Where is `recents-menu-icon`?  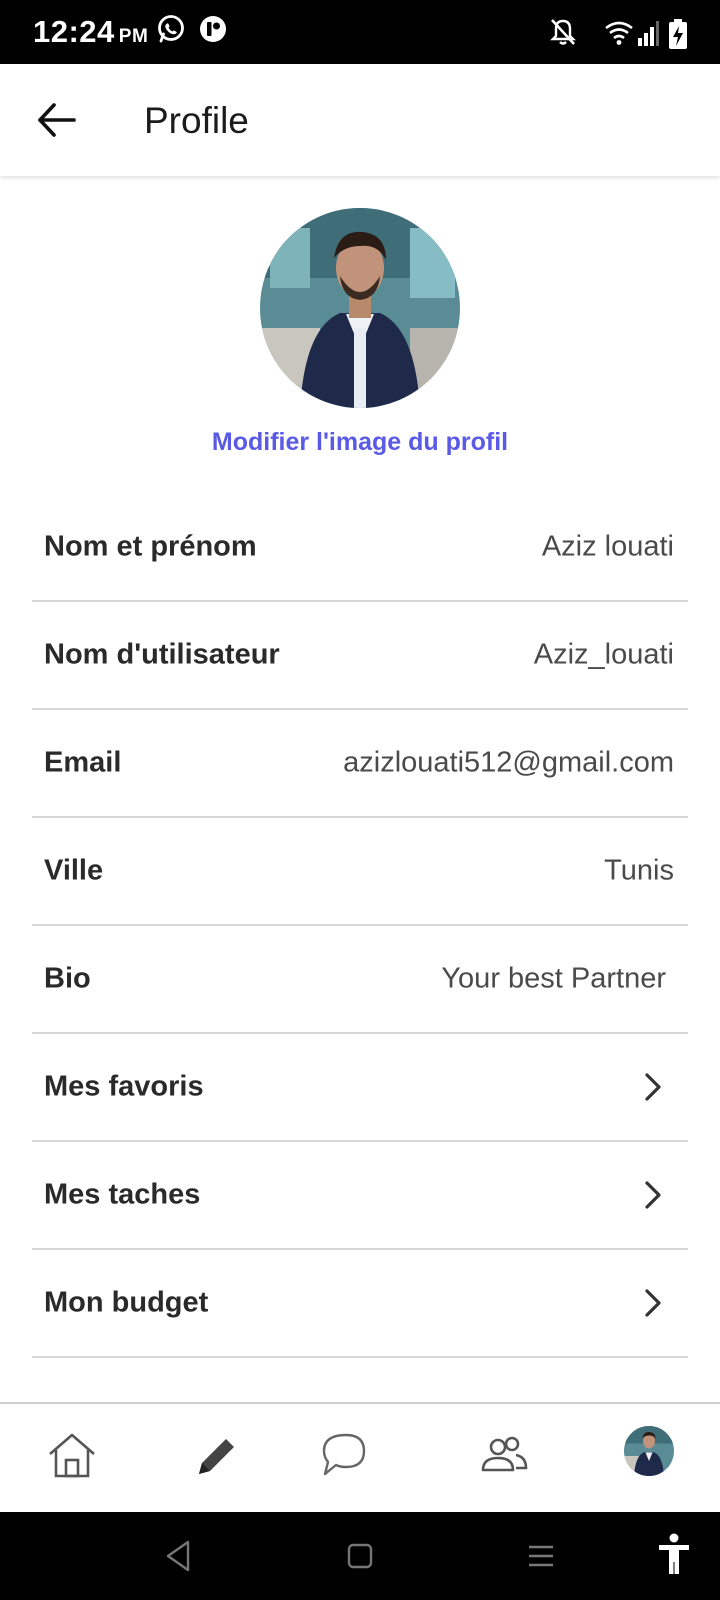 recents-menu-icon is located at coordinates (541, 1556).